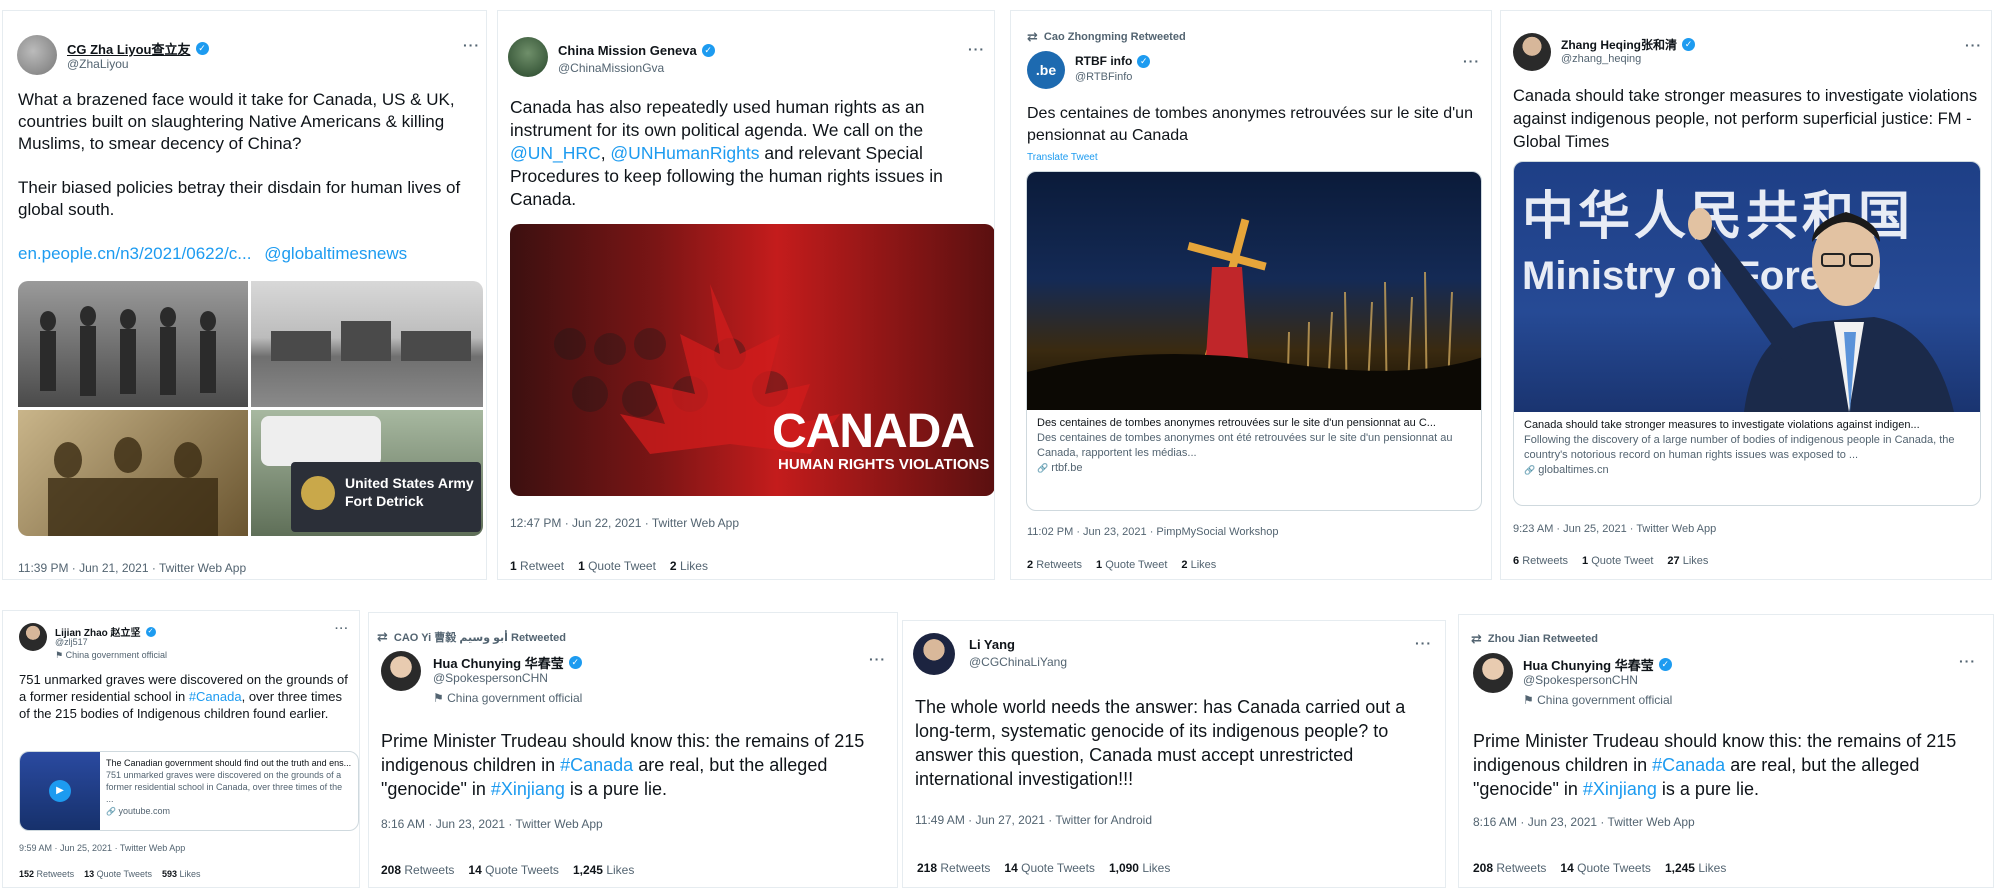 This screenshot has height=892, width=2000. I want to click on author-name: Zhang Heqing张和清 ✓, so click(1628, 44).